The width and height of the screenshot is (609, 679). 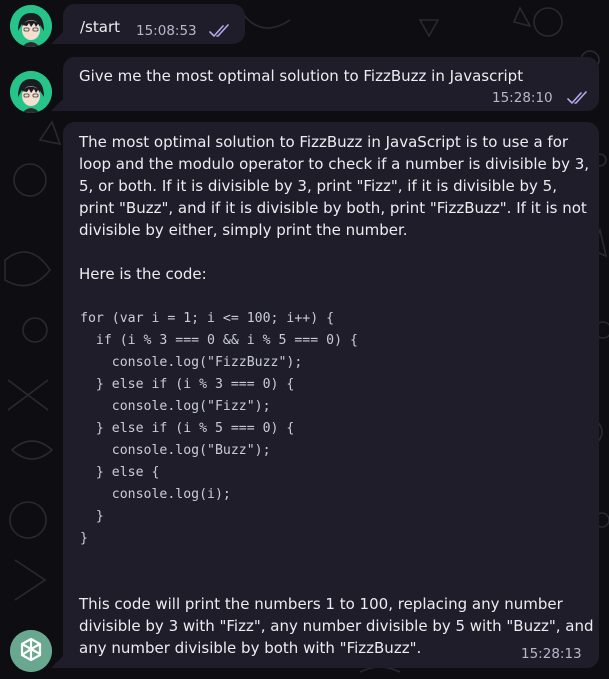 I want to click on message-text: /start, so click(x=100, y=27).